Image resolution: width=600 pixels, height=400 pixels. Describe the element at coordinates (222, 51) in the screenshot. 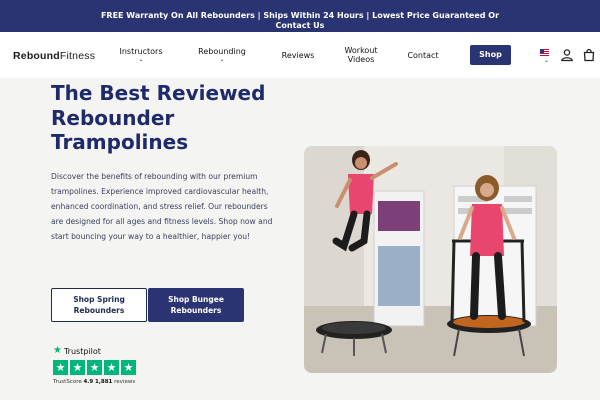

I see `nav-rebounding-label: Rebounding` at that location.